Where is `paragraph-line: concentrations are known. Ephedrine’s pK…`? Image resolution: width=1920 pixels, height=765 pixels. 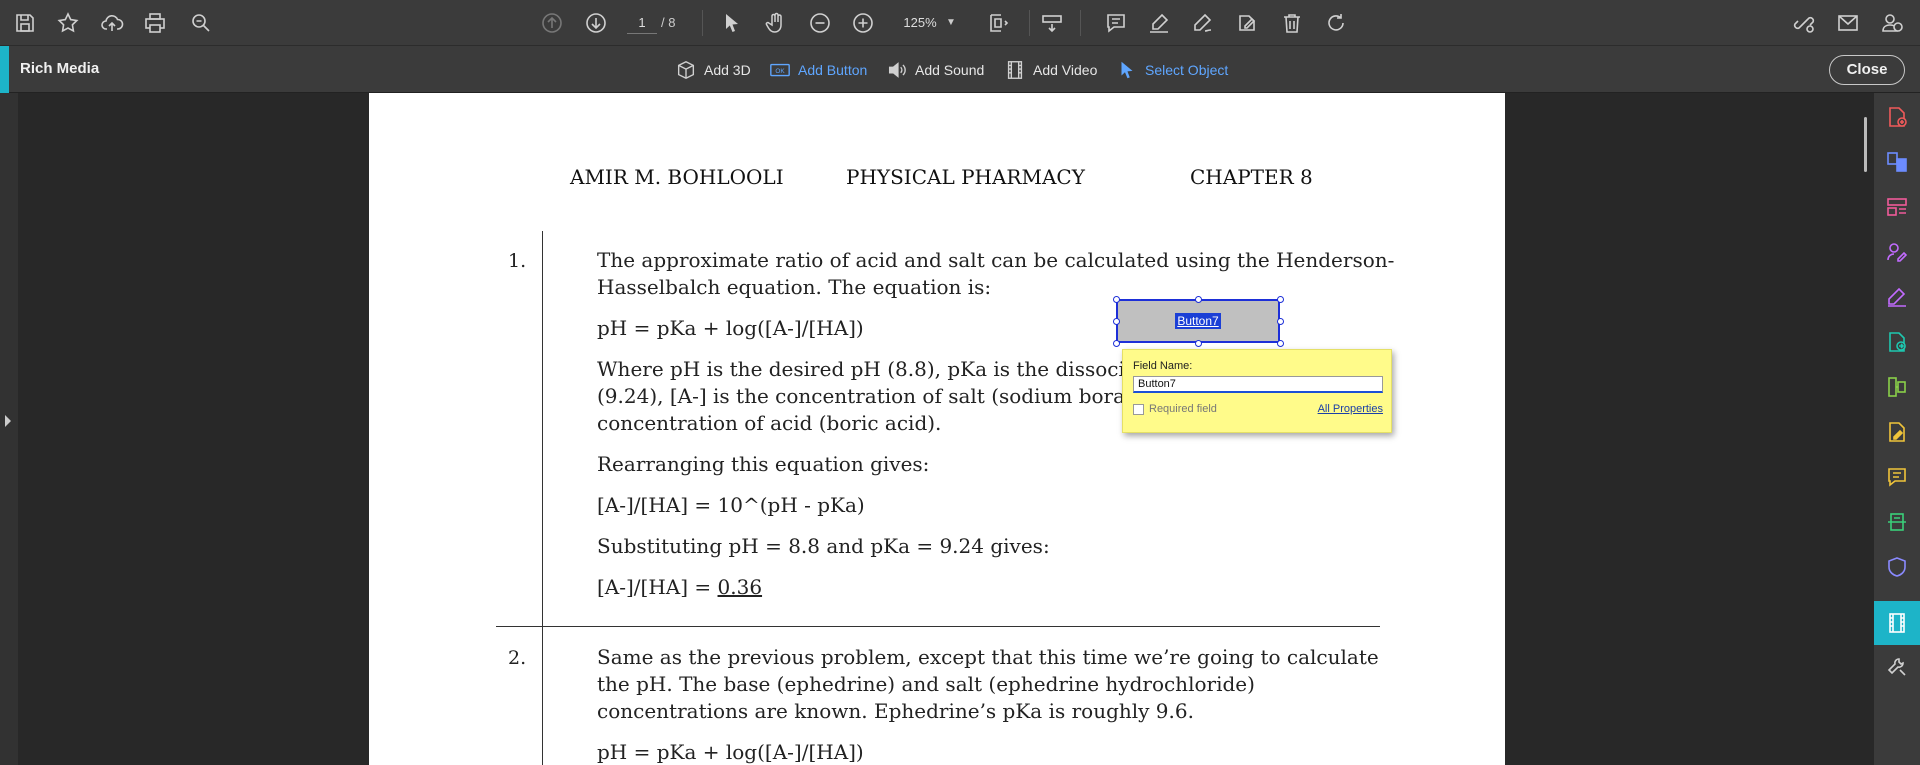 paragraph-line: concentrations are known. Ephedrine’s pK… is located at coordinates (895, 711).